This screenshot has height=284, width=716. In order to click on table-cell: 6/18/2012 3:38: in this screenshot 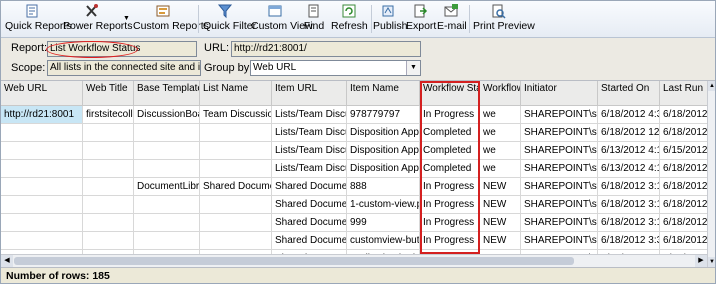, I will do `click(629, 241)`.